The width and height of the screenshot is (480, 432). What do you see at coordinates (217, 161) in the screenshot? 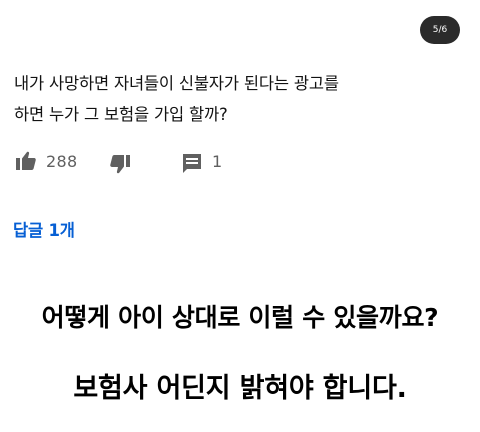
I see `reply-count: 1` at bounding box center [217, 161].